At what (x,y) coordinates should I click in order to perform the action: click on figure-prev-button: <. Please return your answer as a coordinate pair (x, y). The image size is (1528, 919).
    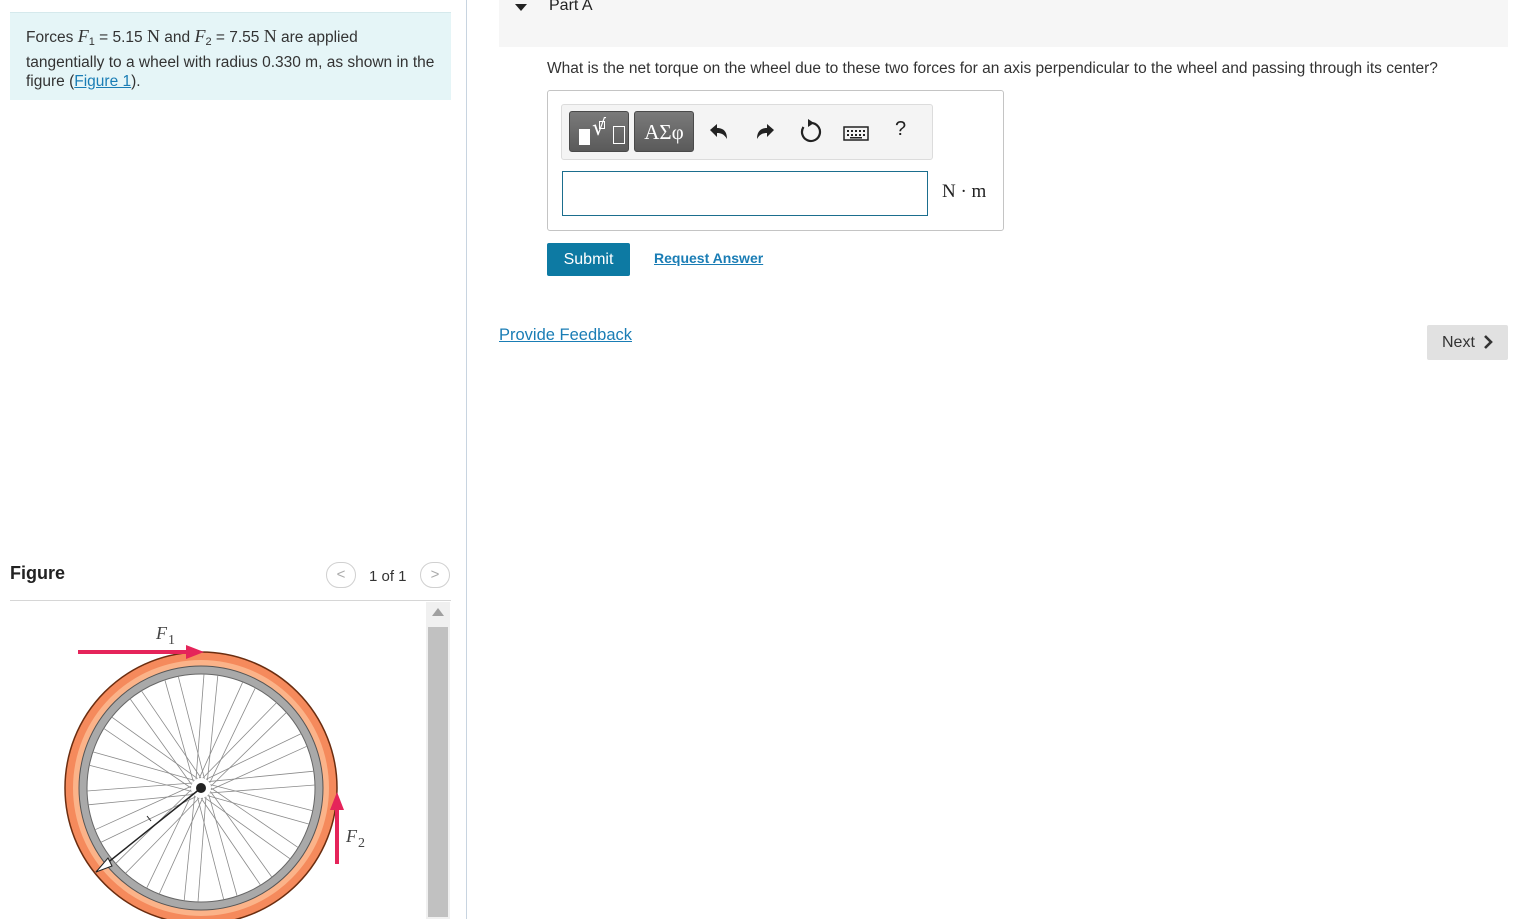
    Looking at the image, I should click on (341, 575).